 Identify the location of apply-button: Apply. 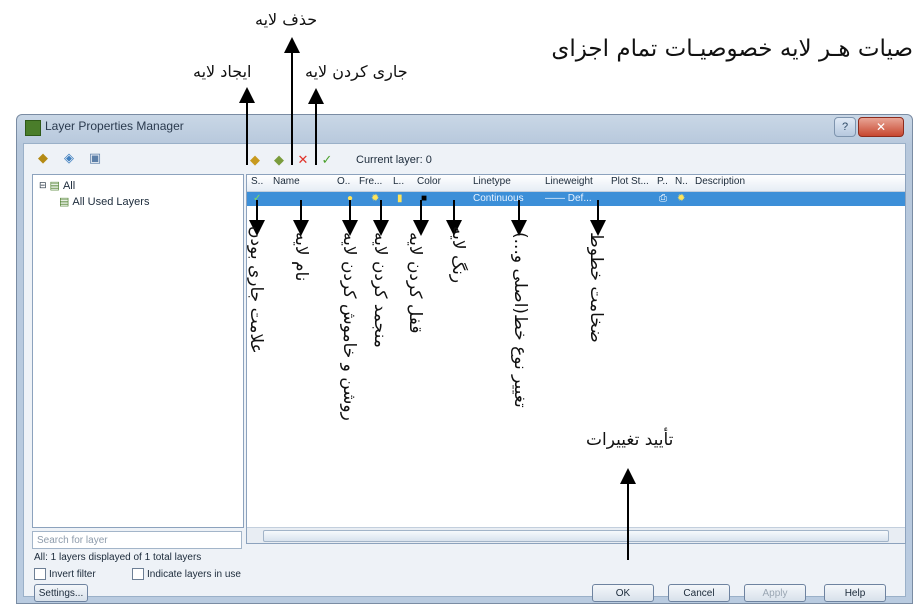
(775, 593).